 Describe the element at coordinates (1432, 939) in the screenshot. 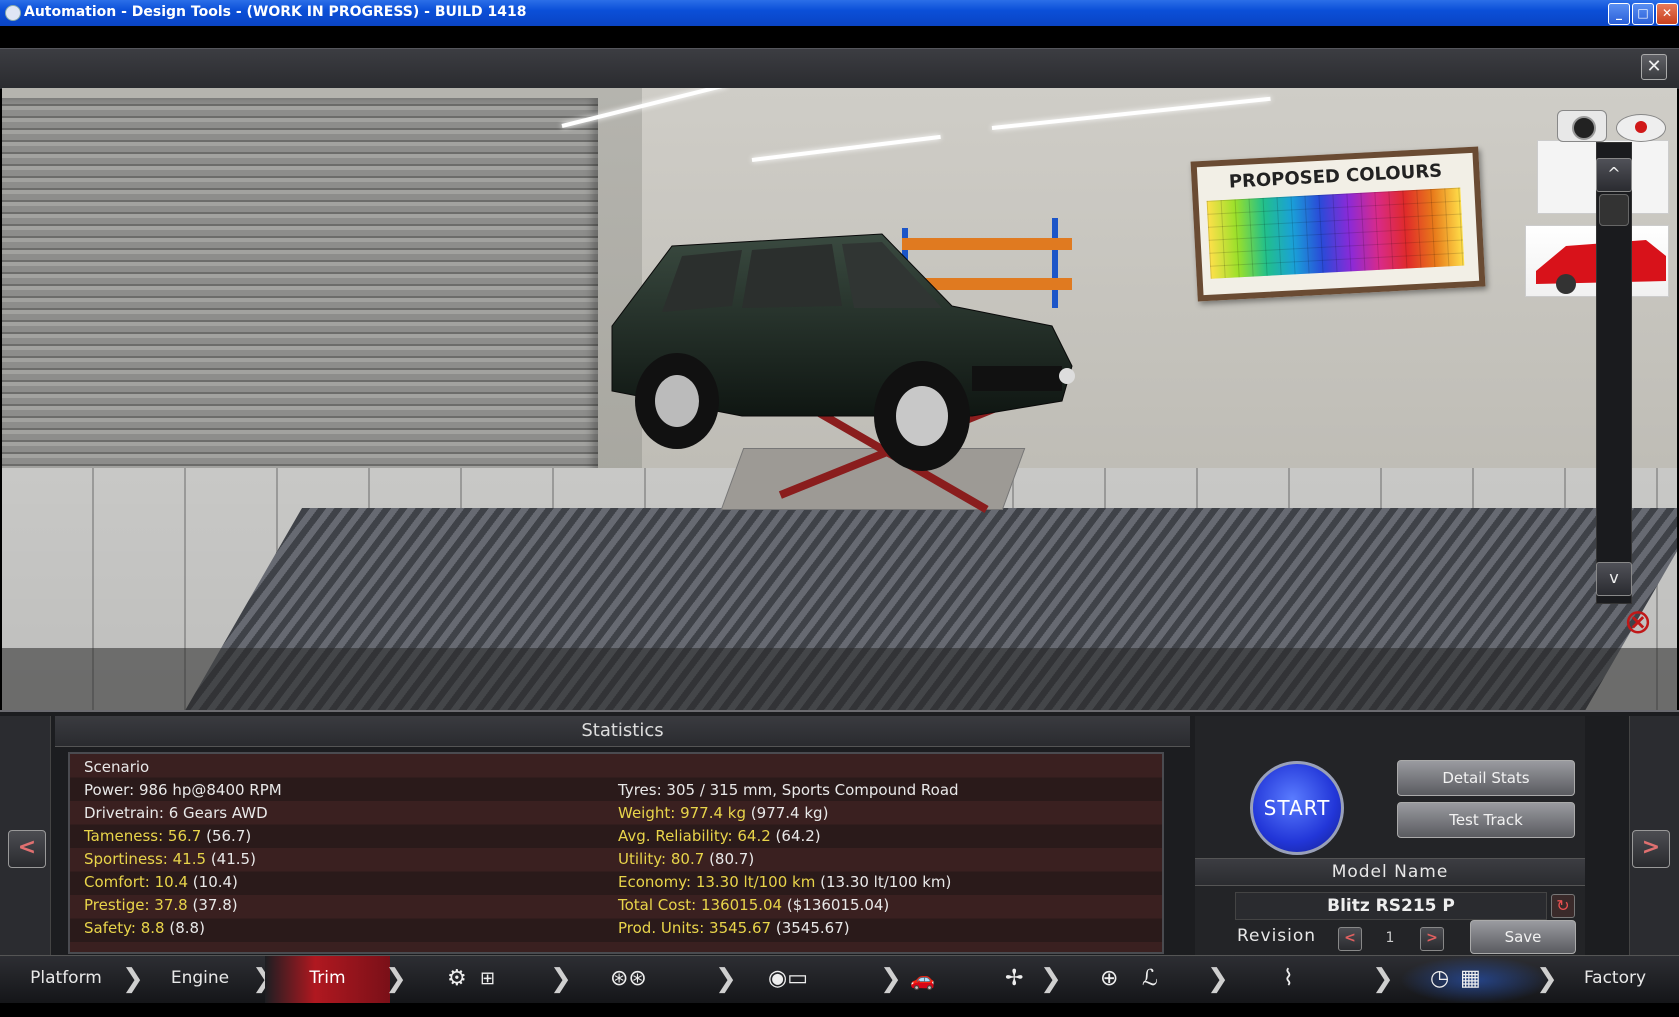

I see `revision-increment-button: >` at that location.